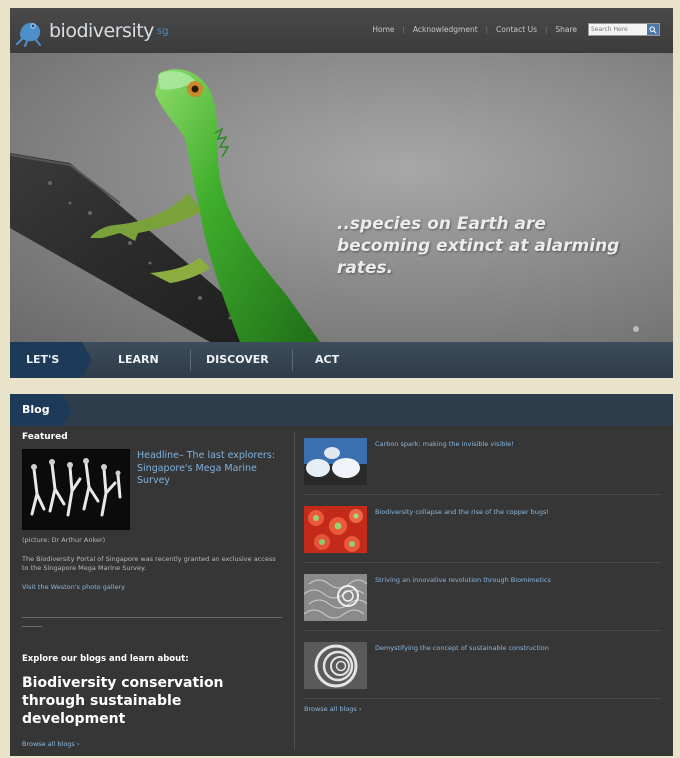  Describe the element at coordinates (162, 31) in the screenshot. I see `logo-suffix: sg` at that location.